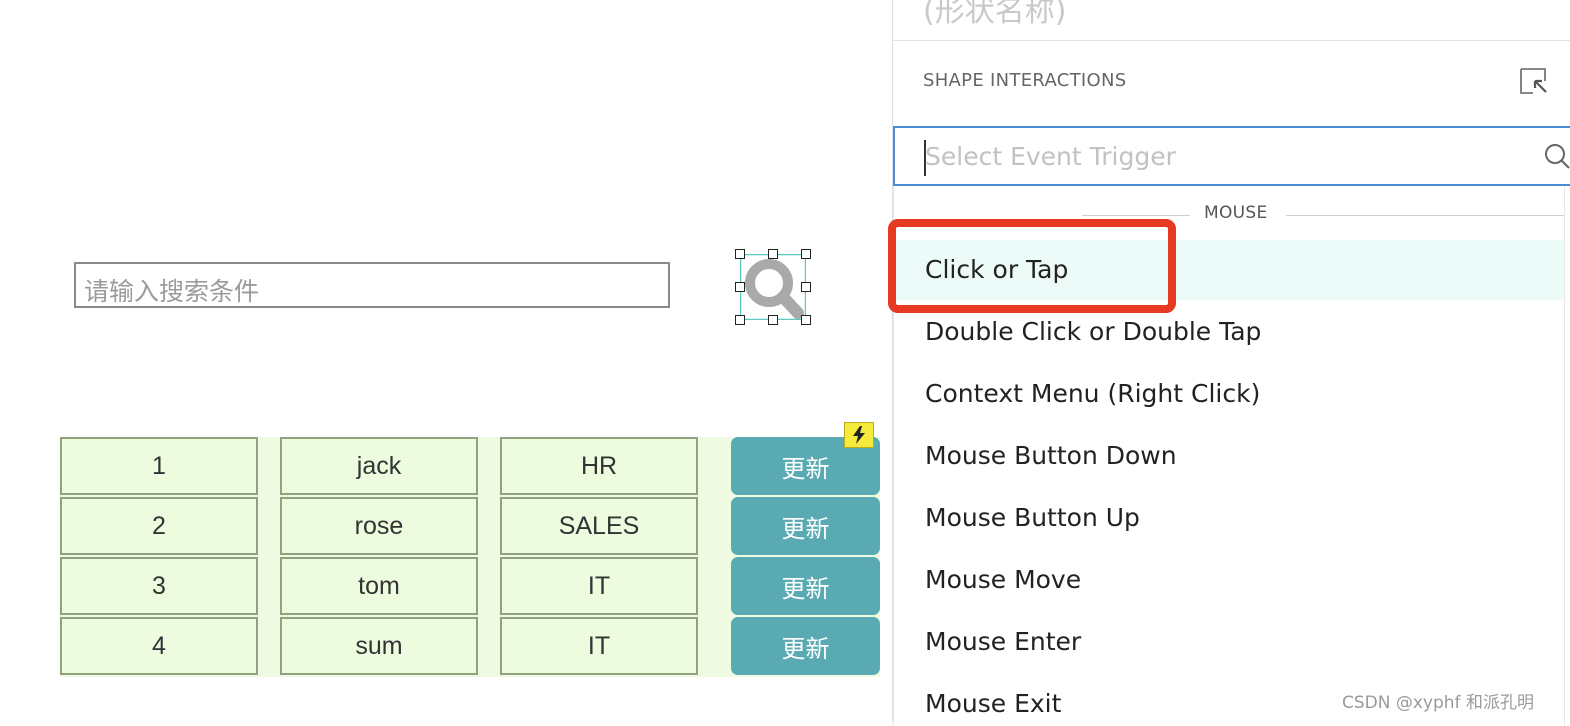  I want to click on option-context-menu: Context Menu (Right Click), so click(1229, 394).